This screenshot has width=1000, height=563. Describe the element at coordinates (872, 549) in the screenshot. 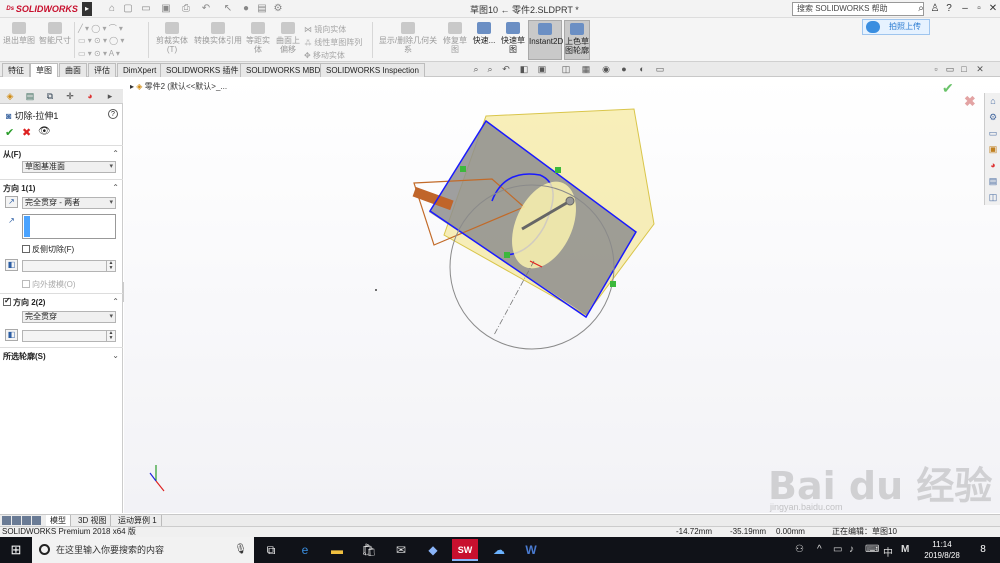

I see `keyboard-icon: ⌨` at that location.